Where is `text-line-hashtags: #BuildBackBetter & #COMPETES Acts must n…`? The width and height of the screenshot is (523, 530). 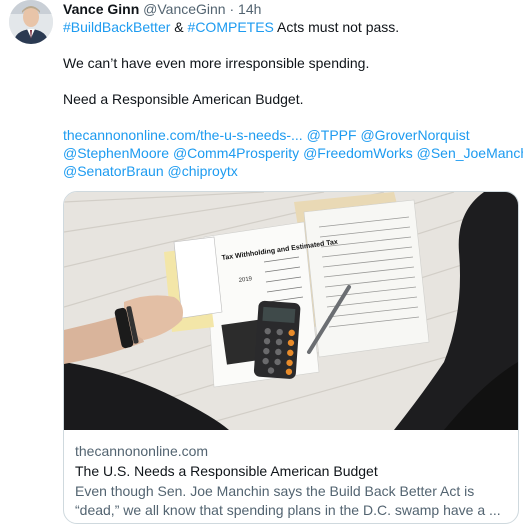
text-line-hashtags: #BuildBackBetter & #COMPETES Acts must n… is located at coordinates (290, 27).